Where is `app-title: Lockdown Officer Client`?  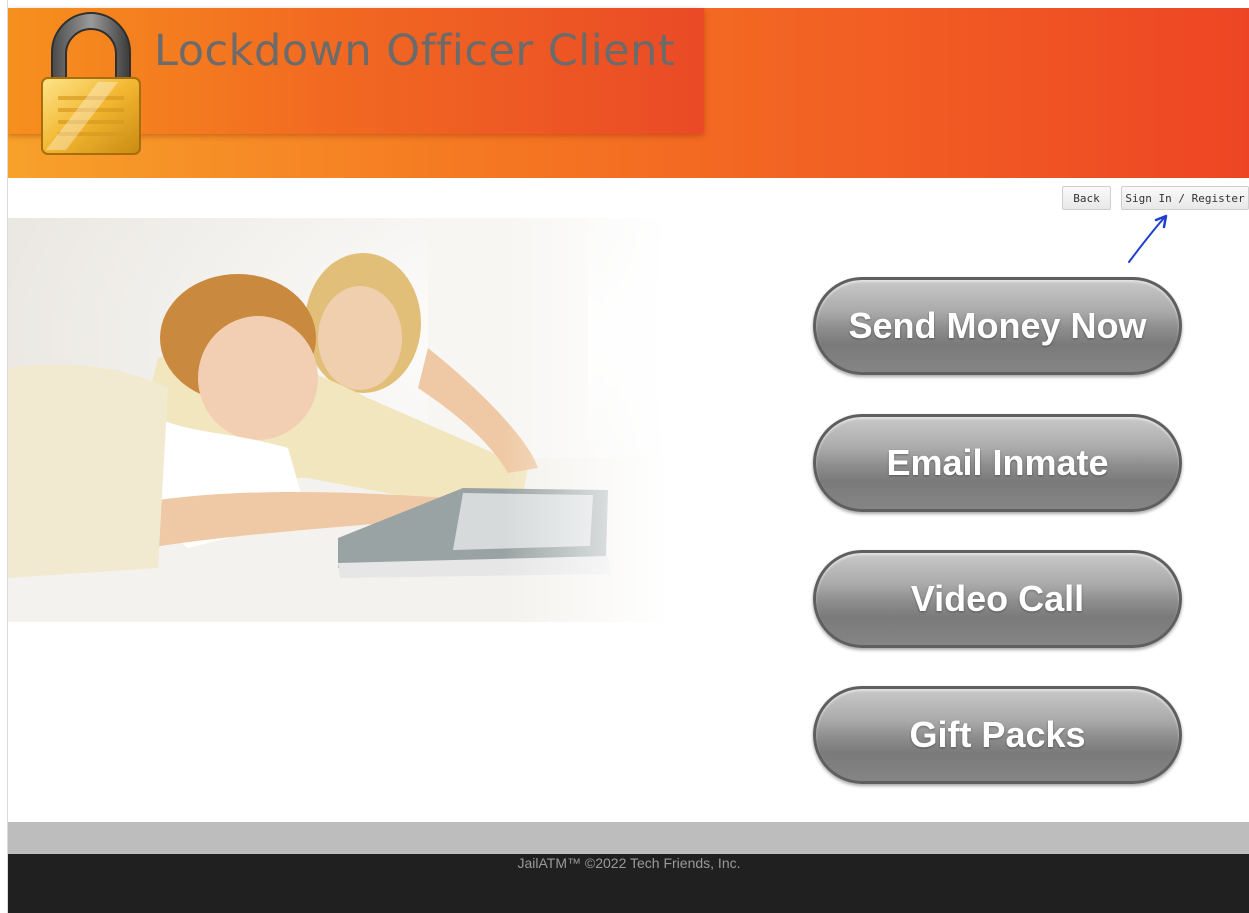 app-title: Lockdown Officer Client is located at coordinates (415, 51).